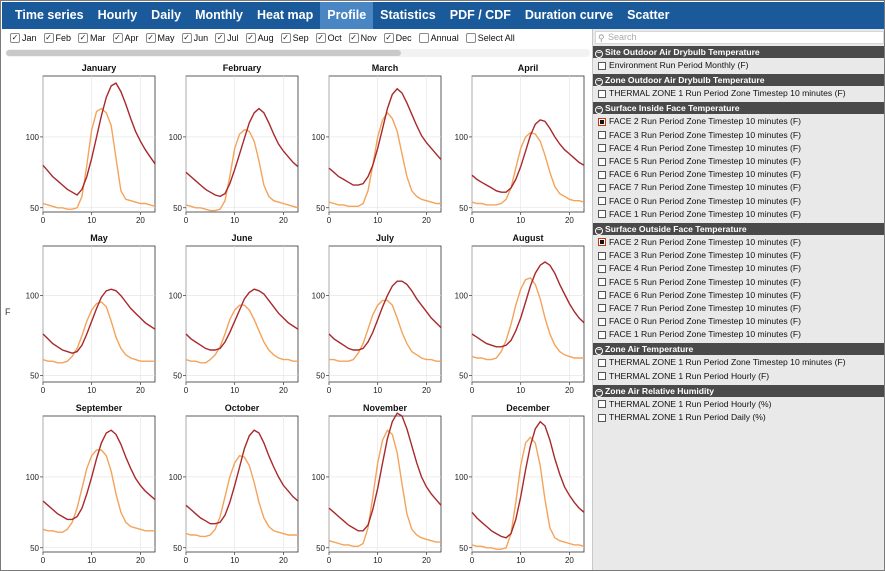 This screenshot has height=571, width=885. I want to click on tab-daily: Daily, so click(166, 15).